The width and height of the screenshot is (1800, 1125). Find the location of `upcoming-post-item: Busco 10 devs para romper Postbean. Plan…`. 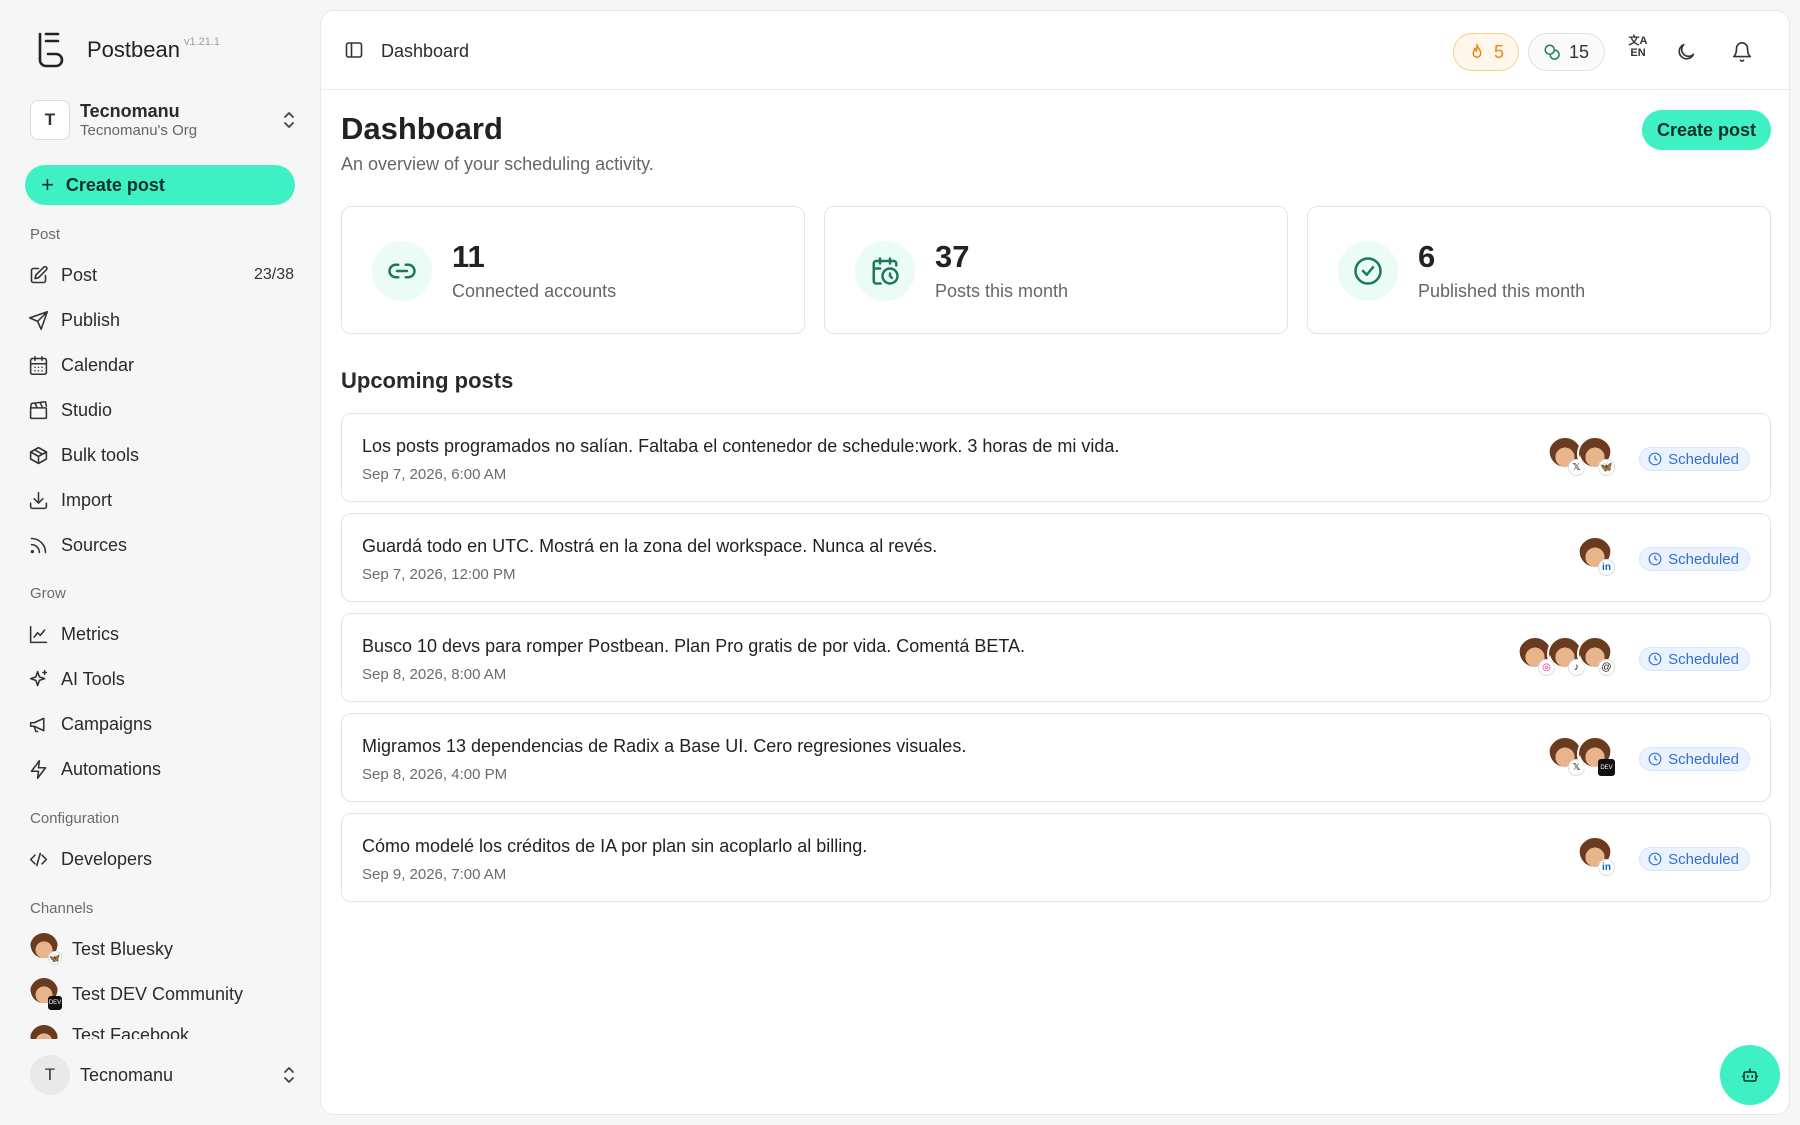

upcoming-post-item: Busco 10 devs para romper Postbean. Plan… is located at coordinates (1056, 657).